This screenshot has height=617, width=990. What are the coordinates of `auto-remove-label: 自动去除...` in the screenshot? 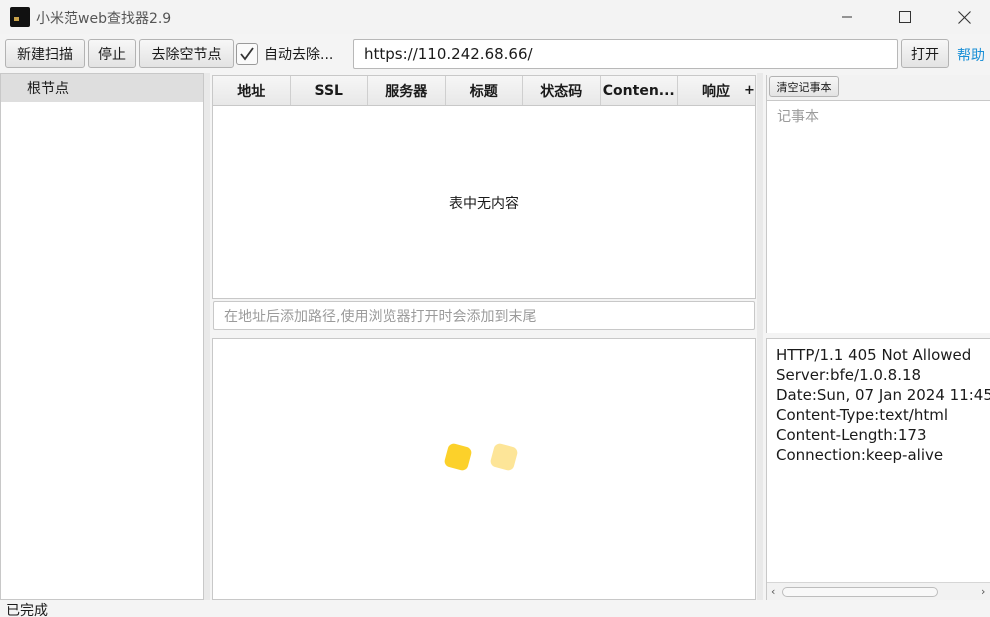 It's located at (299, 55).